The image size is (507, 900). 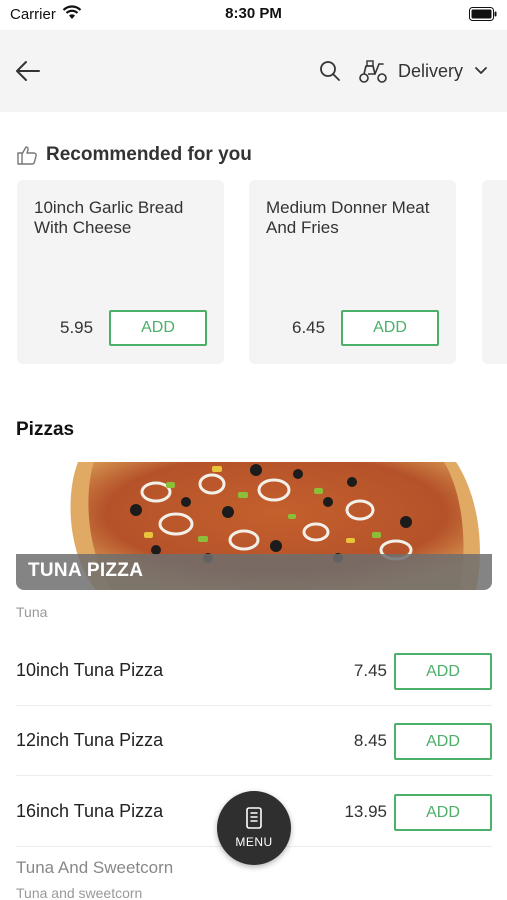 What do you see at coordinates (28, 71) in the screenshot?
I see `back-arrow-icon` at bounding box center [28, 71].